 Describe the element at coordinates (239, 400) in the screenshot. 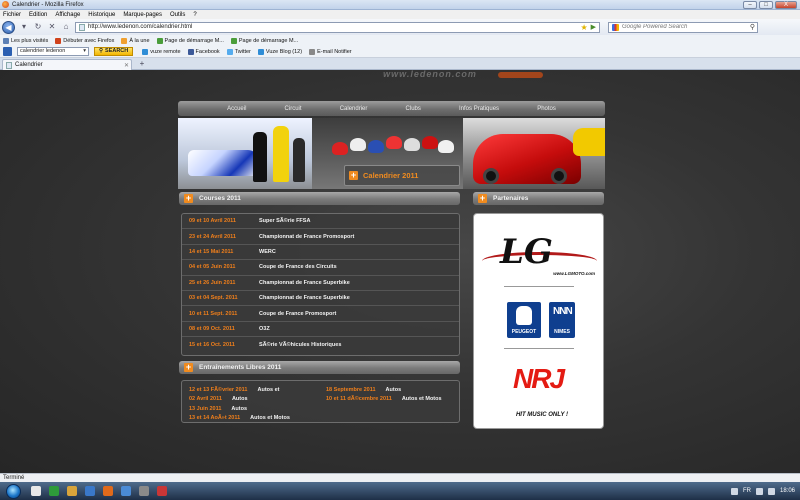

I see `training-row: 02 Avril 2011 Autos` at that location.